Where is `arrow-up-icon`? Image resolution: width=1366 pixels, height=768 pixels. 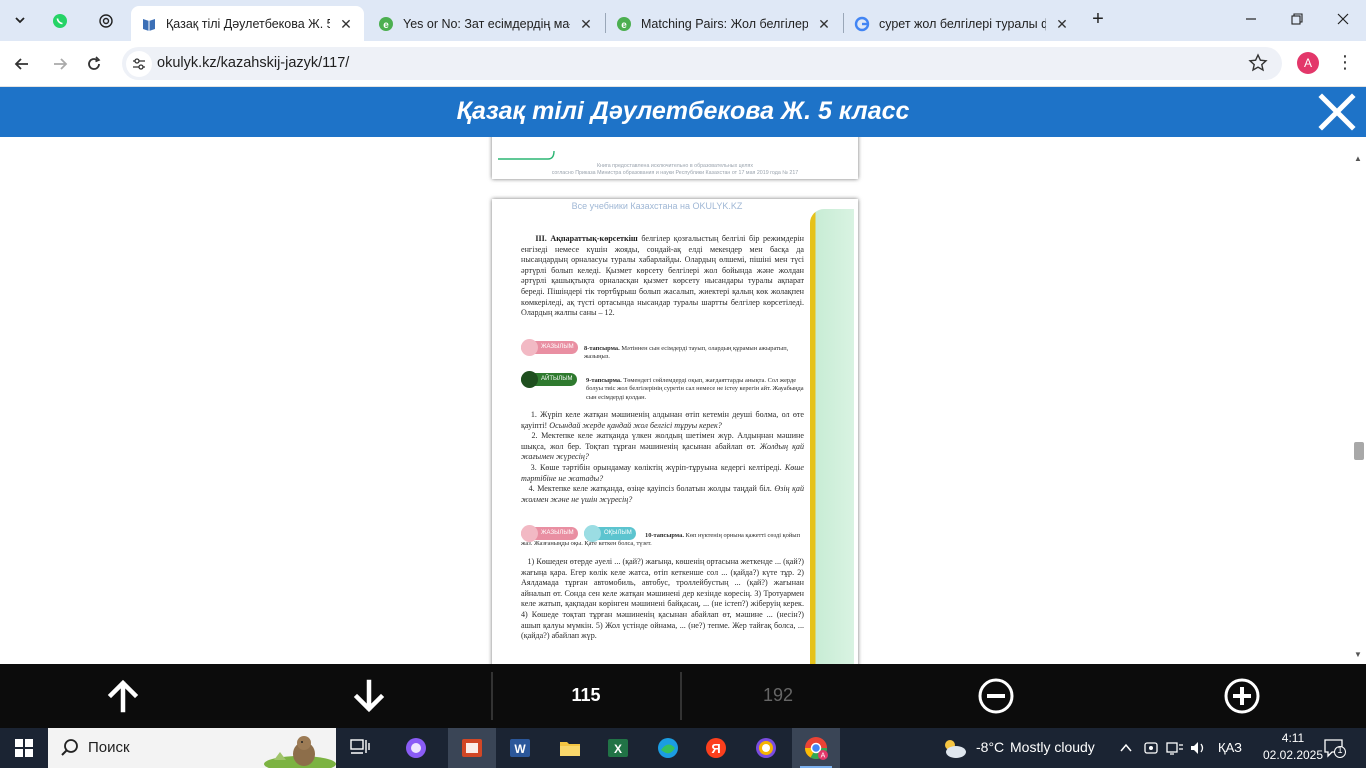
arrow-up-icon is located at coordinates (123, 696).